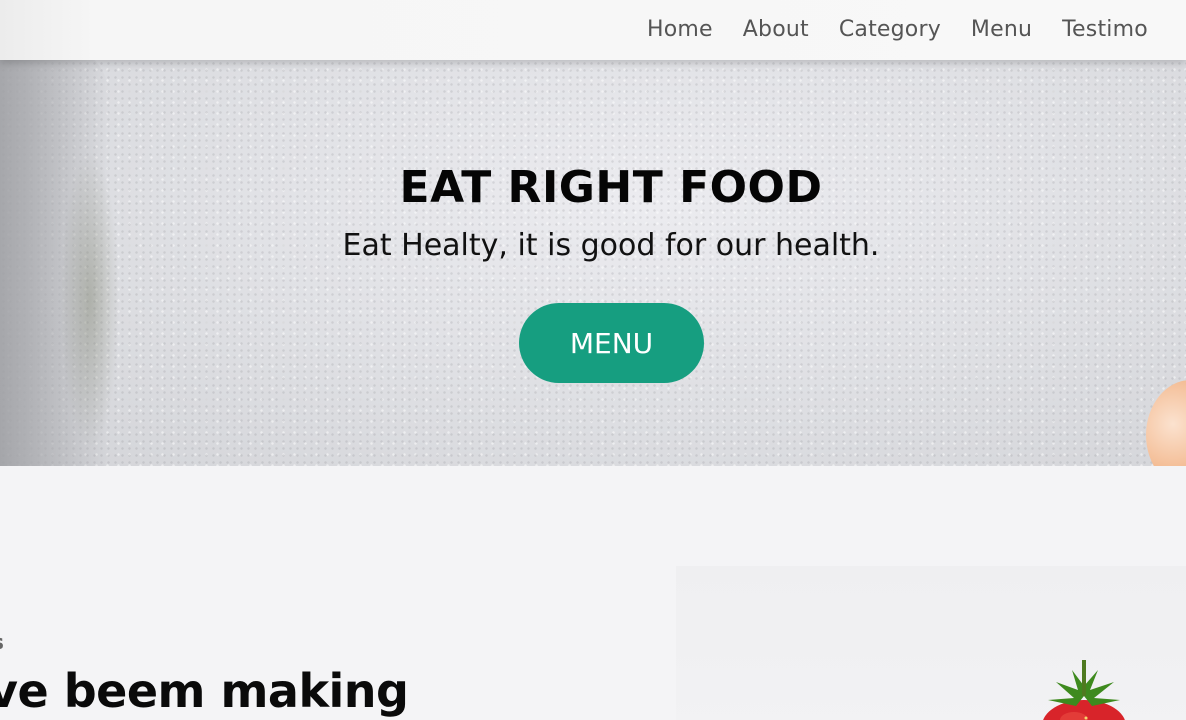 This screenshot has width=1186, height=720. What do you see at coordinates (2, 642) in the screenshot?
I see `about-kicker: s` at bounding box center [2, 642].